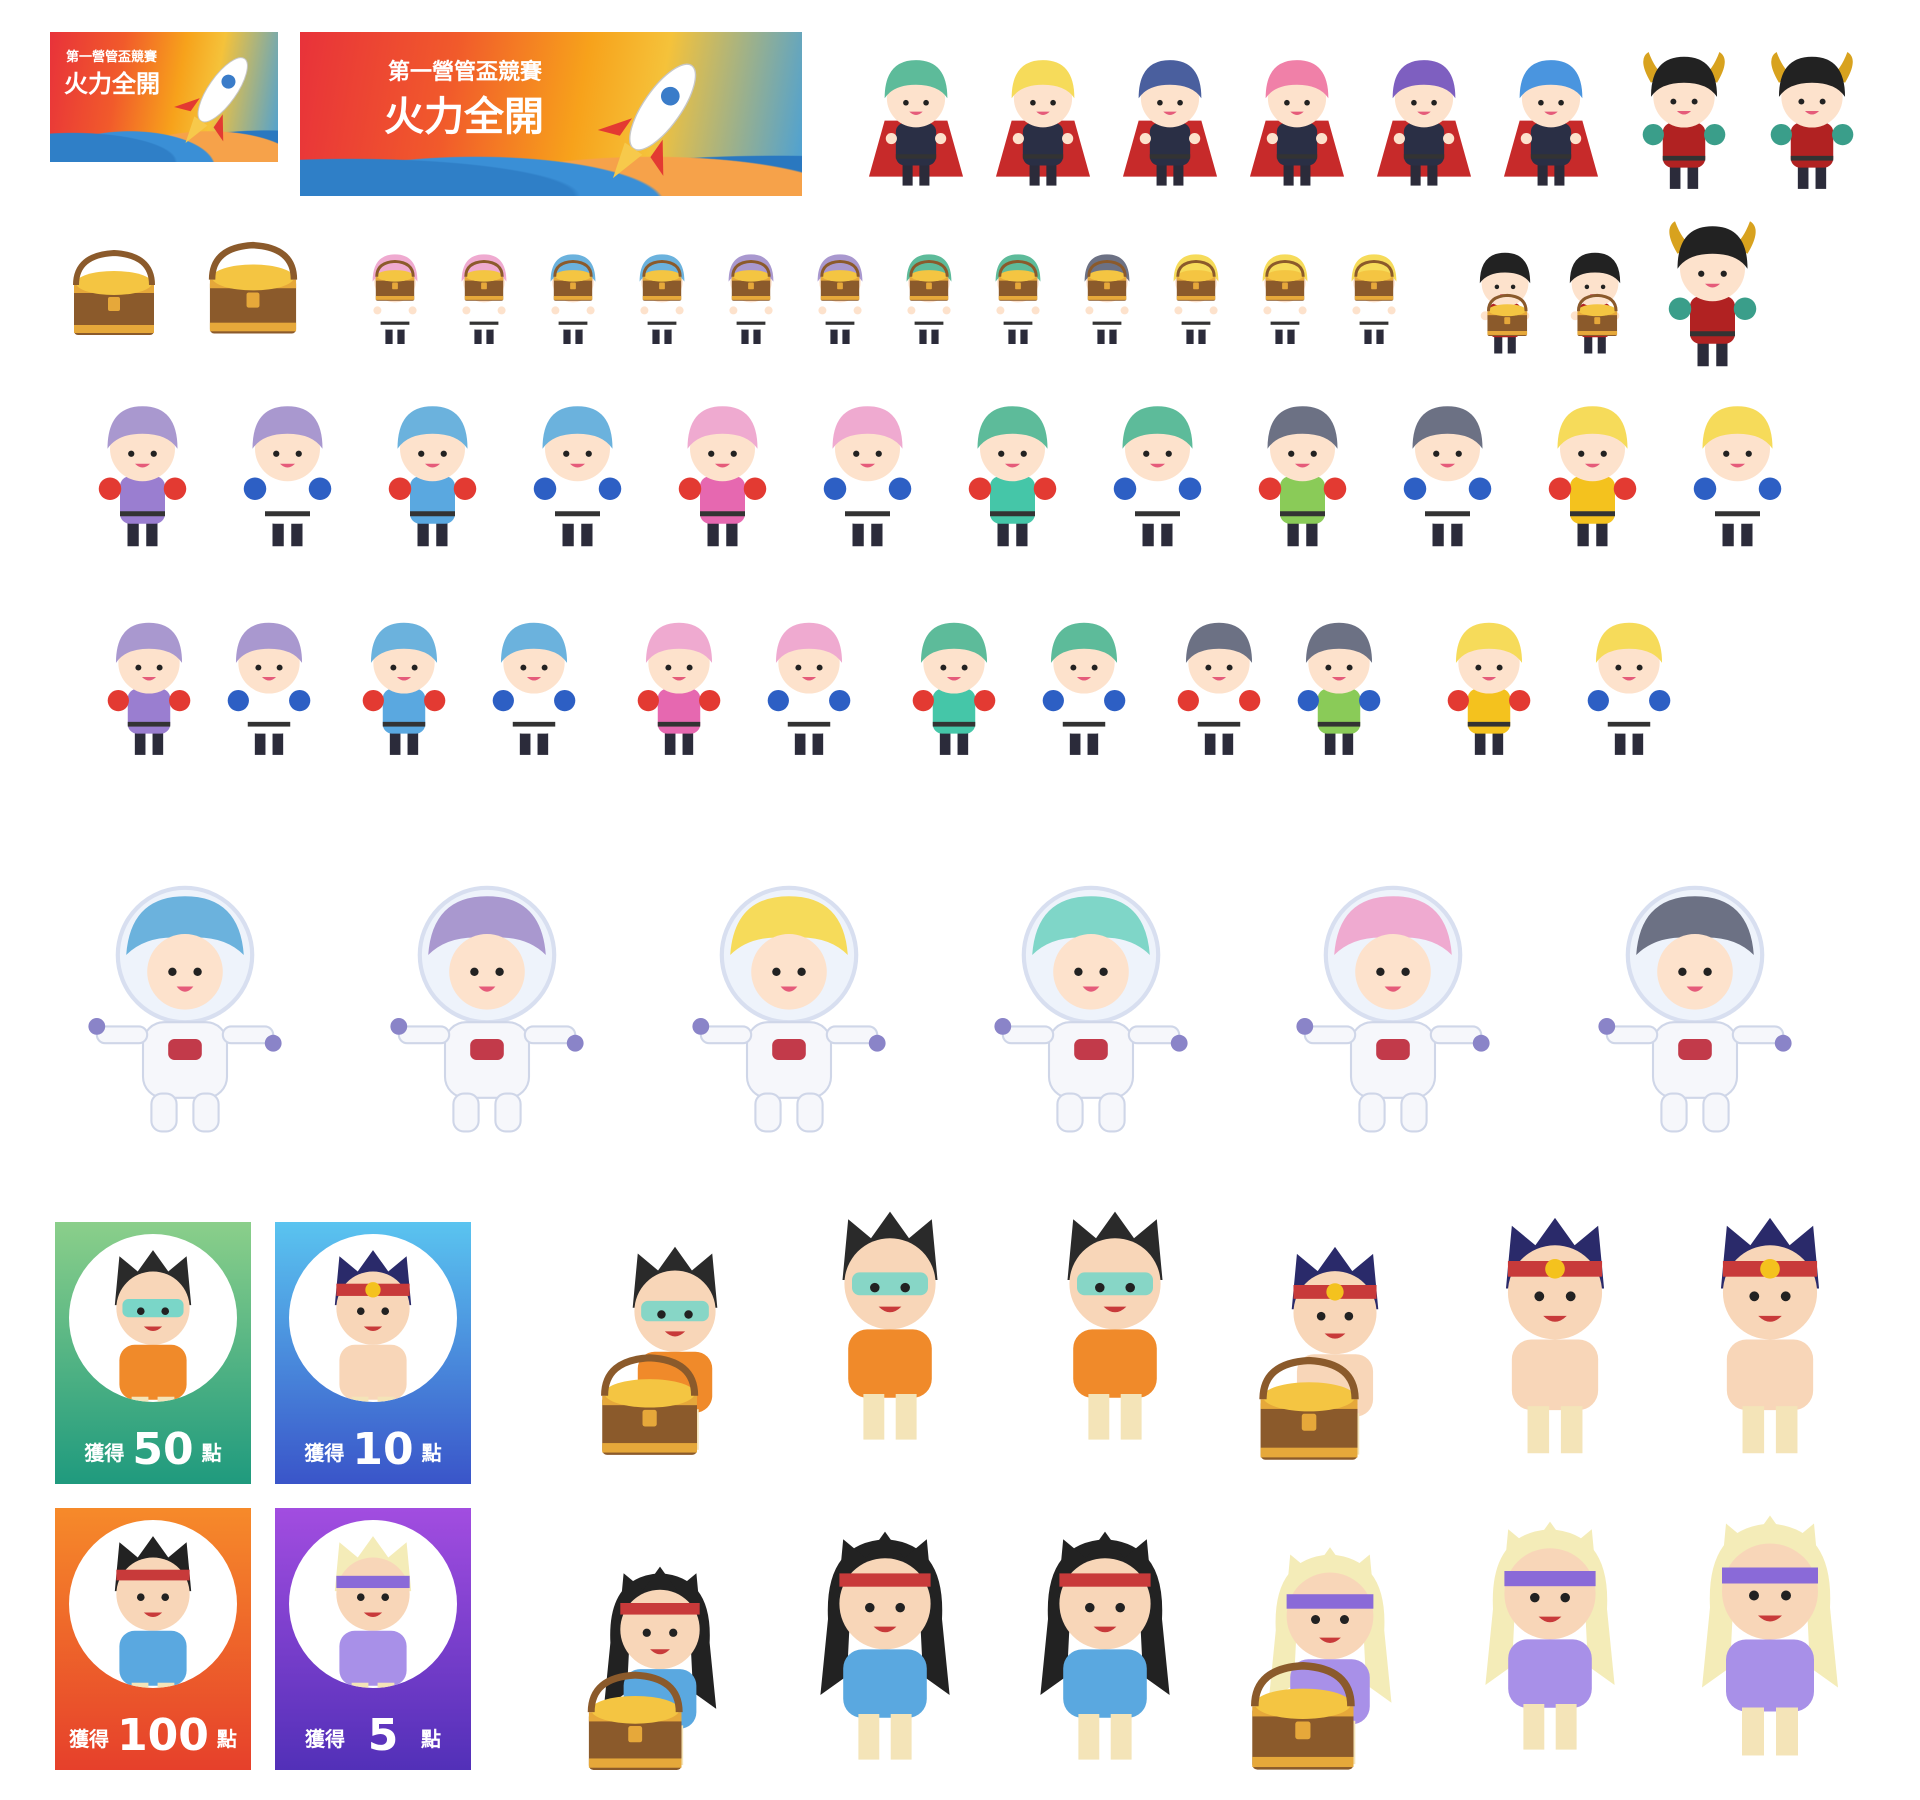 The height and width of the screenshot is (1800, 1920). Describe the element at coordinates (112, 57) in the screenshot. I see `banner-line1: 第一營管盃競賽` at that location.